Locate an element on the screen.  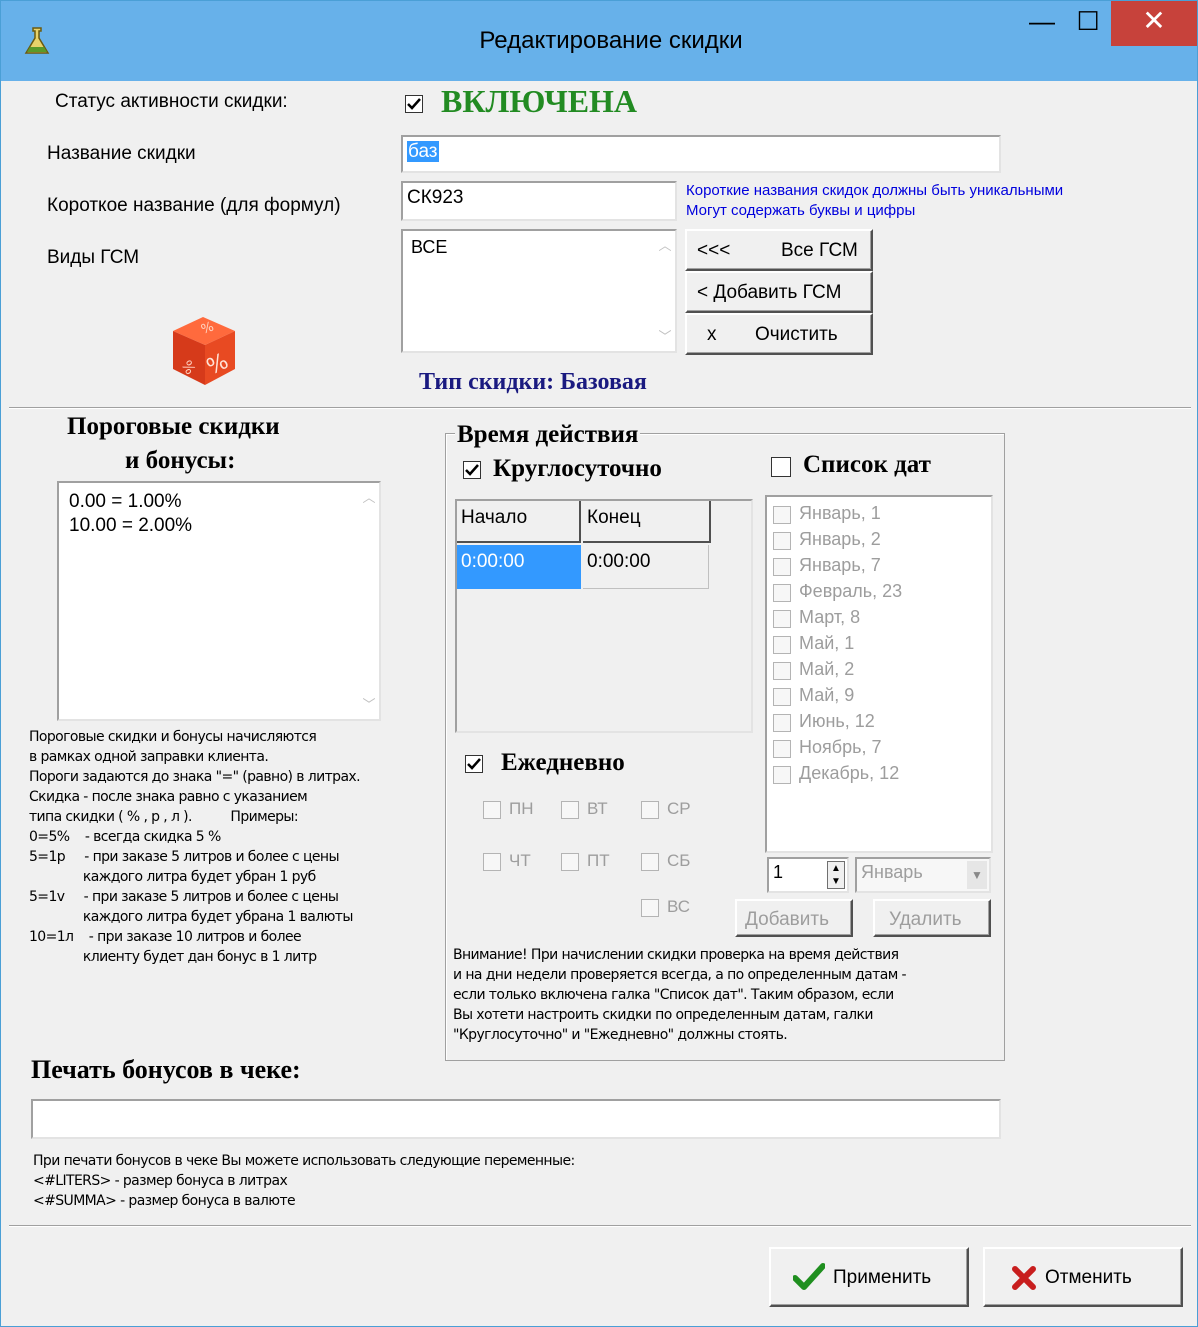
red-x-icon is located at coordinates (1024, 1278).